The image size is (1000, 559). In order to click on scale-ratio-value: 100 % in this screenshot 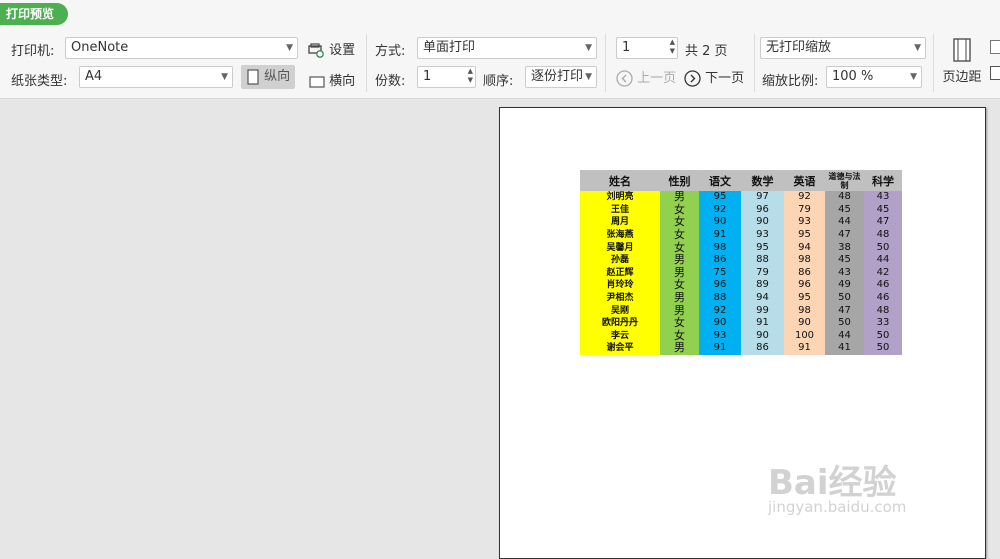, I will do `click(853, 76)`.